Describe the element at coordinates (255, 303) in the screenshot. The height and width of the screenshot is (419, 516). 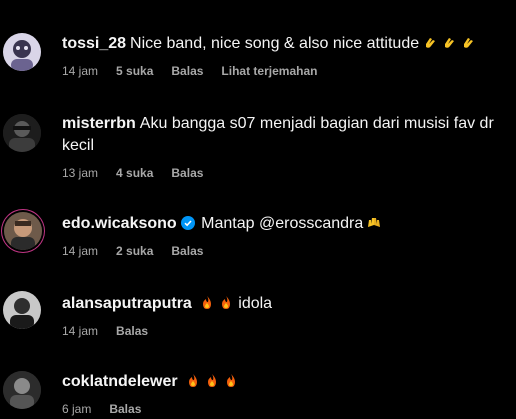
I see `comment-message: idola` at that location.